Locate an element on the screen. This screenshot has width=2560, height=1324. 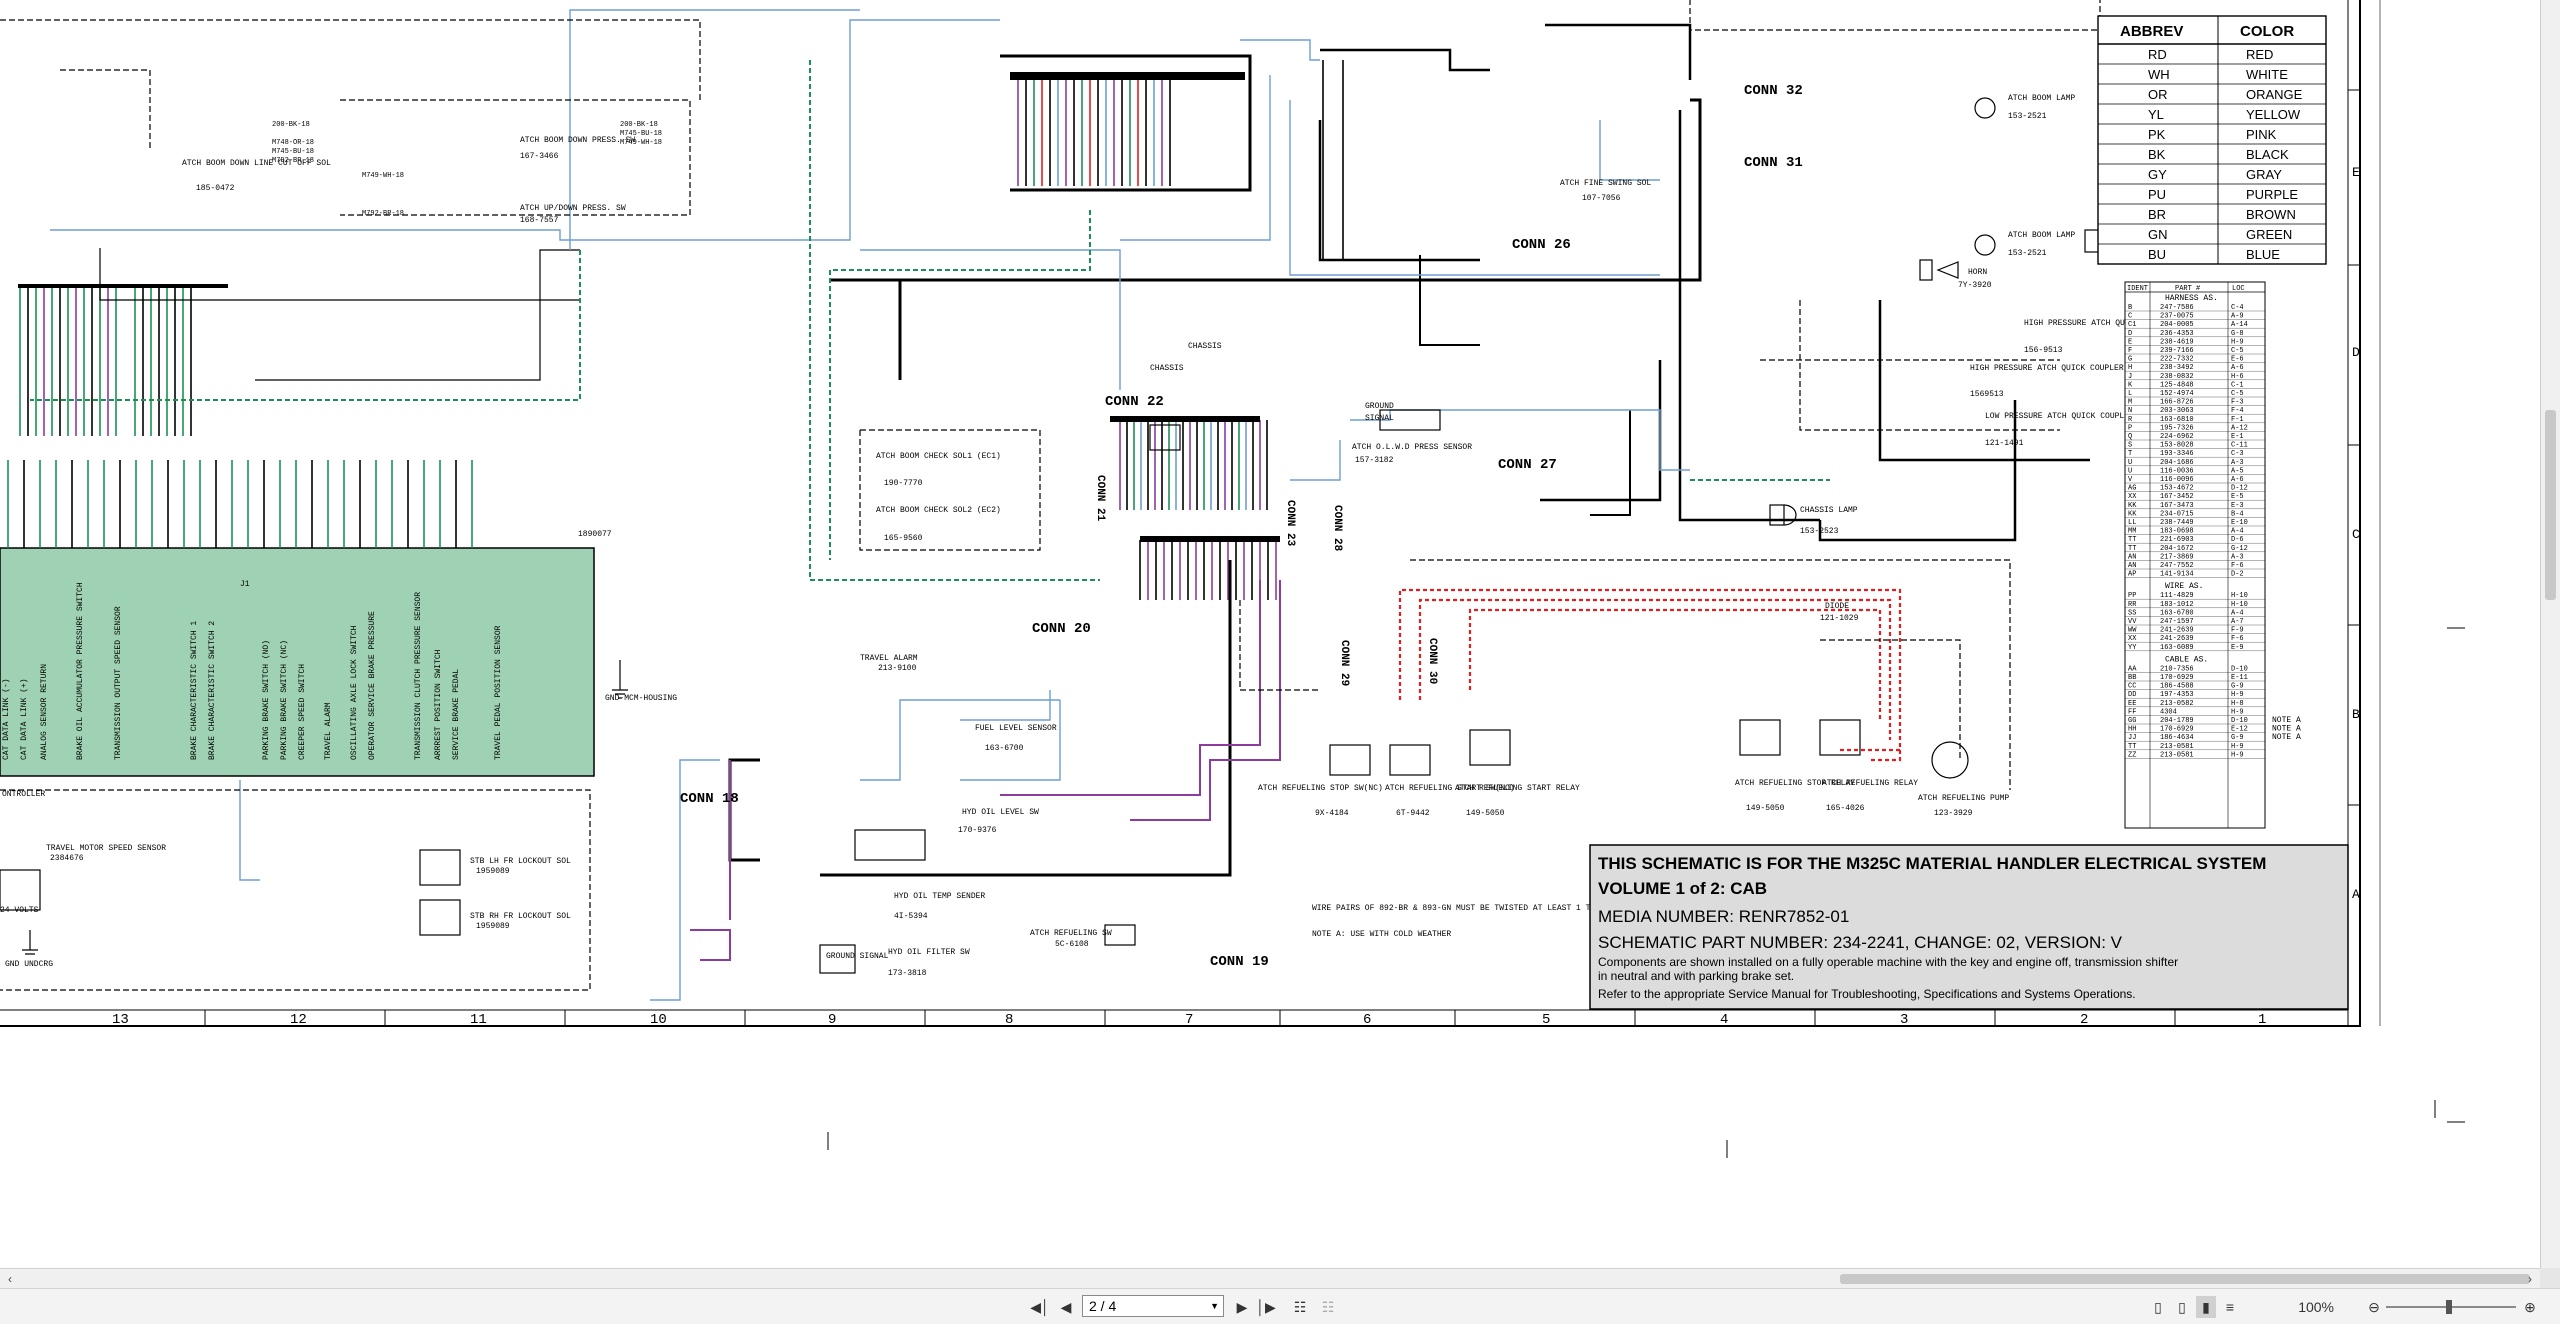
view-single-icon: ▯ is located at coordinates (2158, 1307).